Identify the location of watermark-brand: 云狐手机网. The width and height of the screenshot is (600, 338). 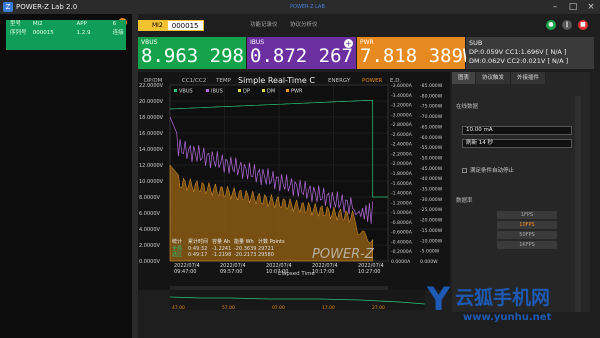
(502, 297).